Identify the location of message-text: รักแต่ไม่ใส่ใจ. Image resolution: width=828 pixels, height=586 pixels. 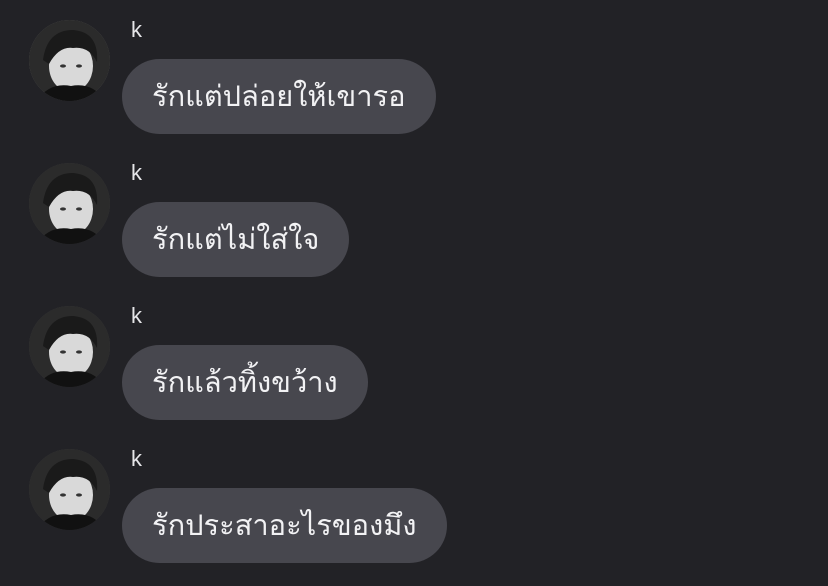
(236, 239).